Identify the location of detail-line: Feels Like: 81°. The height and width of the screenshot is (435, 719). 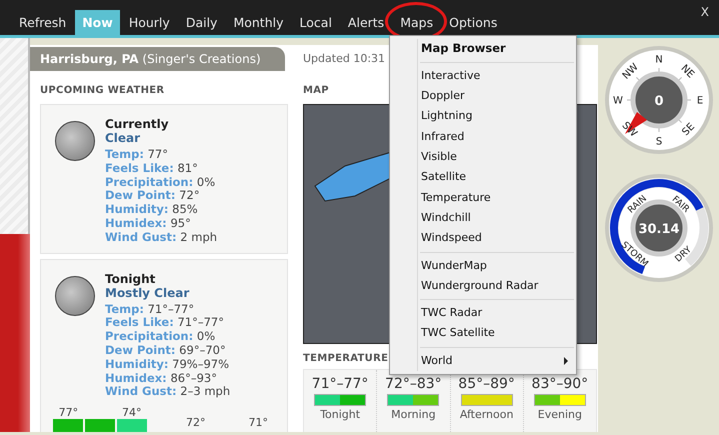
(152, 169).